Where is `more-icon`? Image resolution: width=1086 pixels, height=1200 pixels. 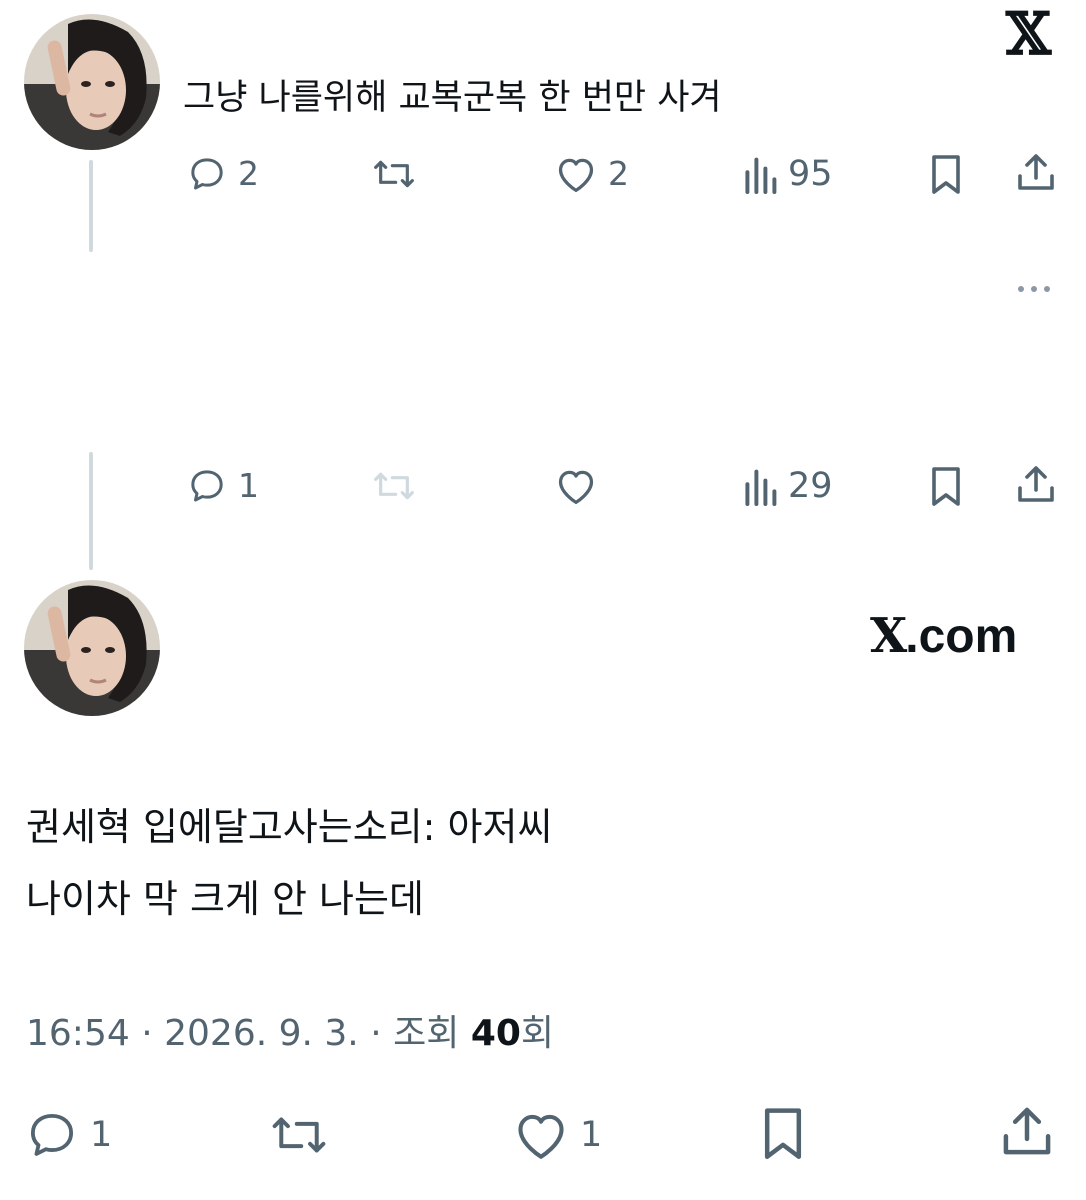
more-icon is located at coordinates (1034, 289).